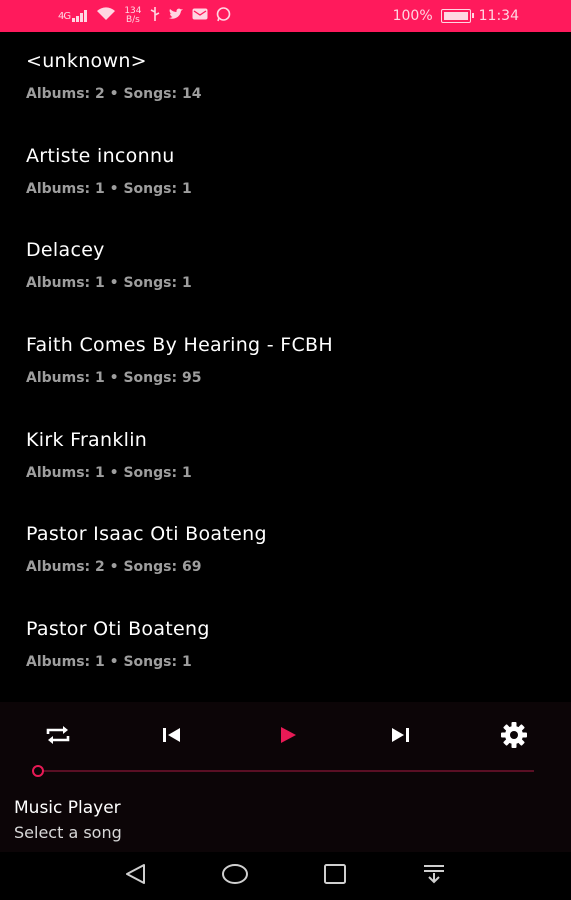  Describe the element at coordinates (114, 567) in the screenshot. I see `artist-meta: Albums: 2 • Songs: 69` at that location.